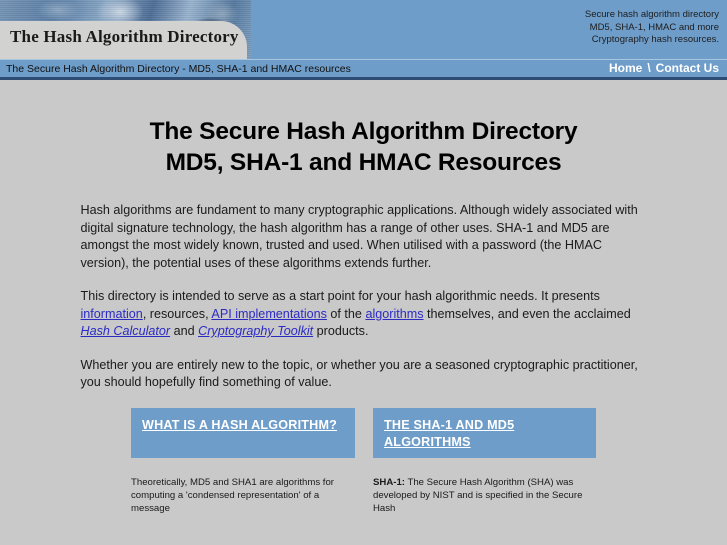 The image size is (727, 545). What do you see at coordinates (177, 313) in the screenshot?
I see `para2-text-2: , resources,` at bounding box center [177, 313].